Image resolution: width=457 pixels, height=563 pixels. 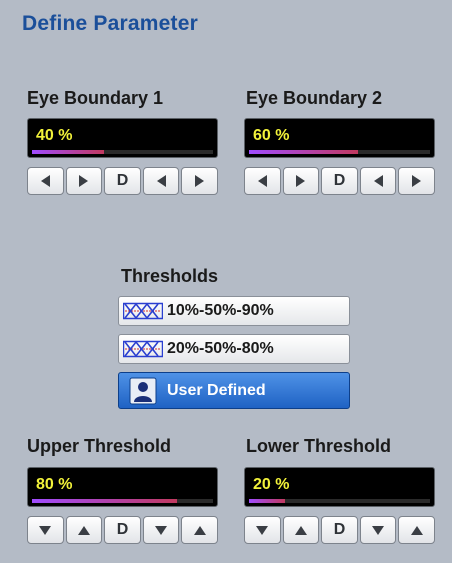 I want to click on eye-boundary-2-coarse-increase-button, so click(x=301, y=181).